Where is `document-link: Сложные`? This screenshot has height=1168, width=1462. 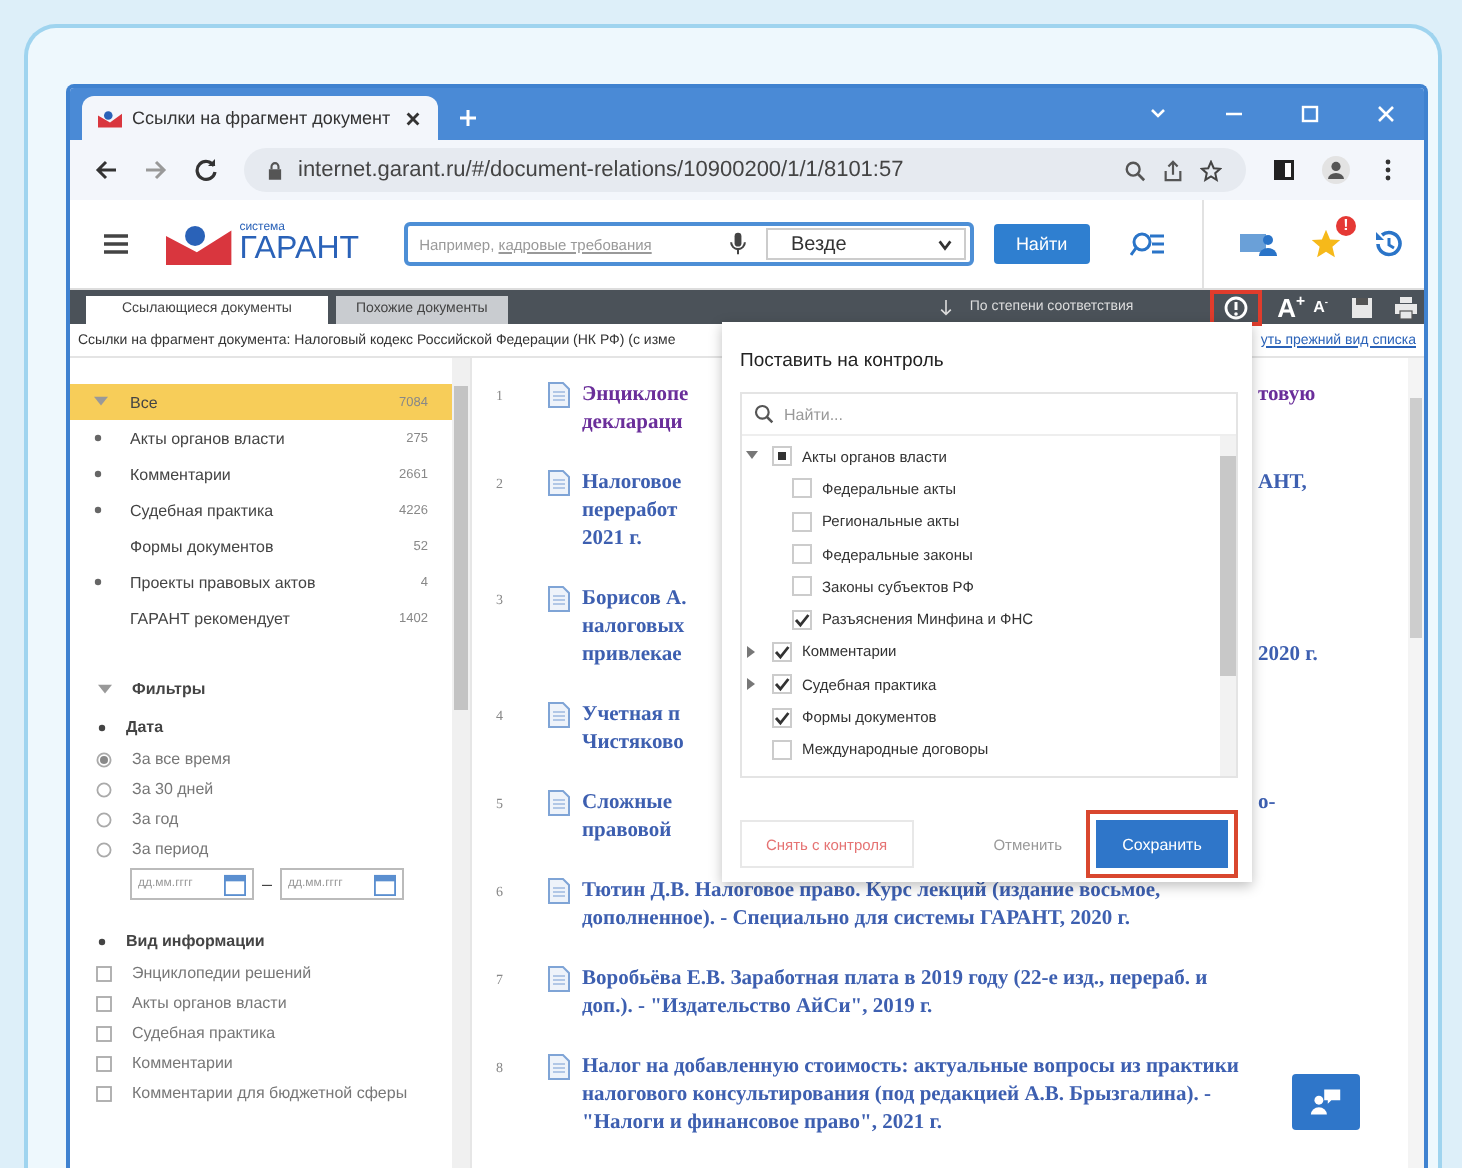 document-link: Сложные is located at coordinates (627, 803).